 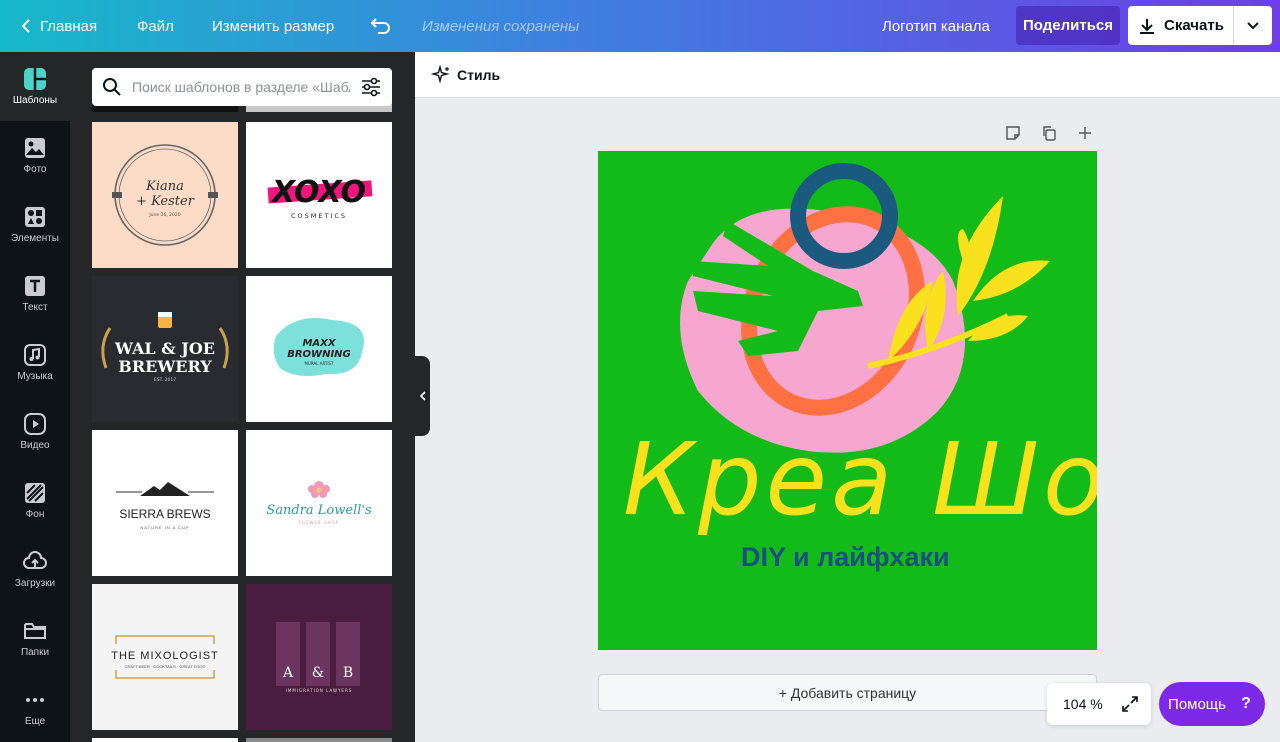 I want to click on question-icon: ?, so click(x=1246, y=703).